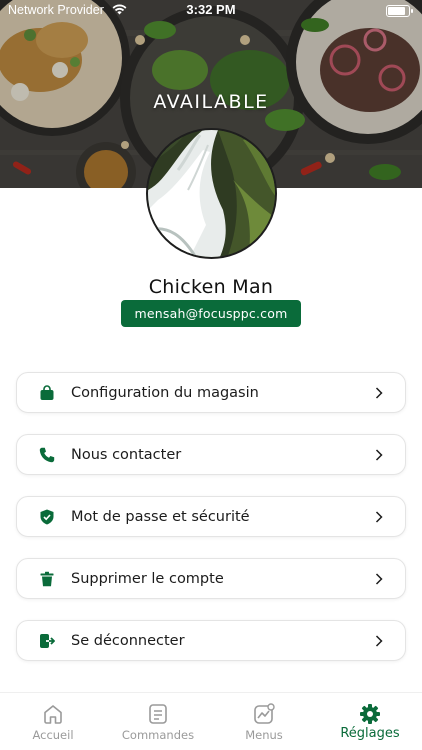 The height and width of the screenshot is (750, 422). What do you see at coordinates (47, 579) in the screenshot?
I see `trash-icon` at bounding box center [47, 579].